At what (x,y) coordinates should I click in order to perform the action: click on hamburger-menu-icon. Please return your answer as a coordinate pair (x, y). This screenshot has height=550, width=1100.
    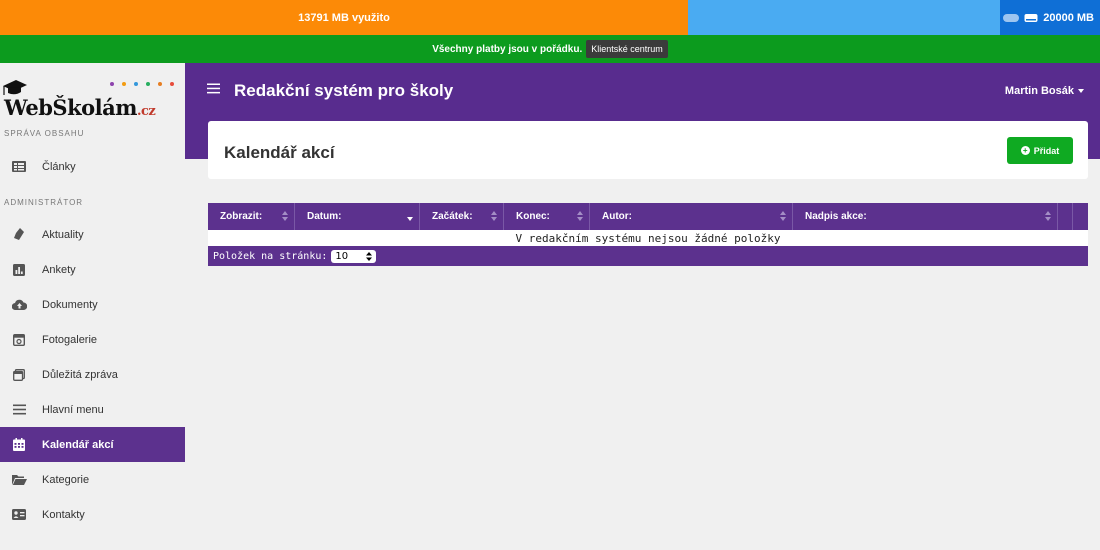
    Looking at the image, I should click on (213, 90).